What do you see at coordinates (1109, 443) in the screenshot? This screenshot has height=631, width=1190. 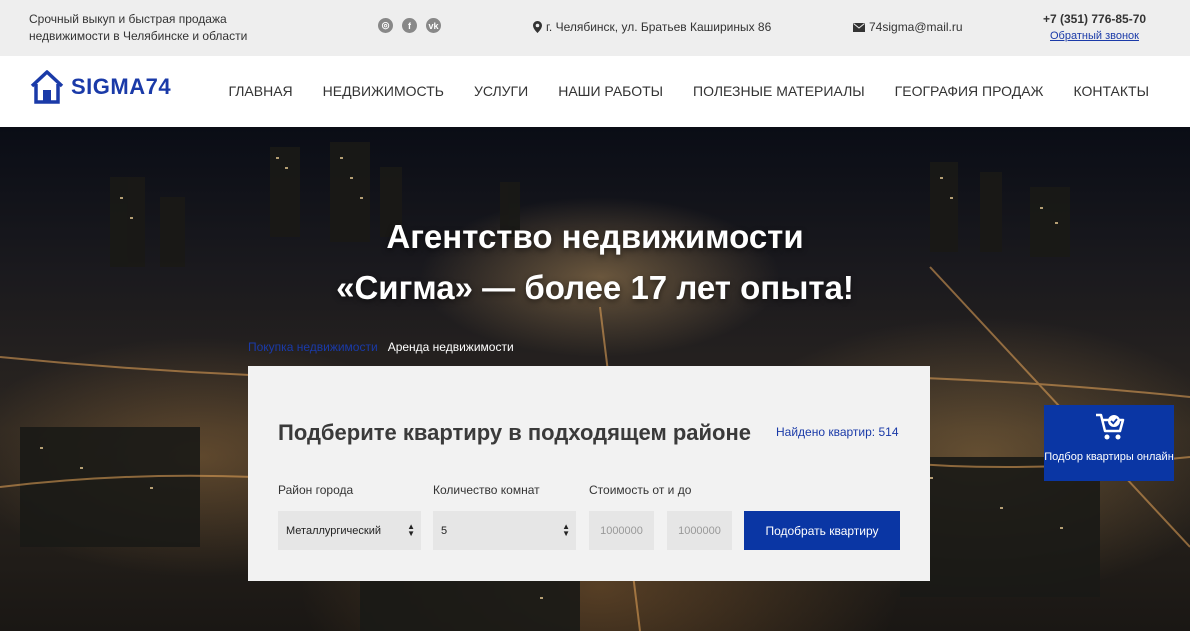 I see `online-selection-widget: Подбор квартиры онлайн` at bounding box center [1109, 443].